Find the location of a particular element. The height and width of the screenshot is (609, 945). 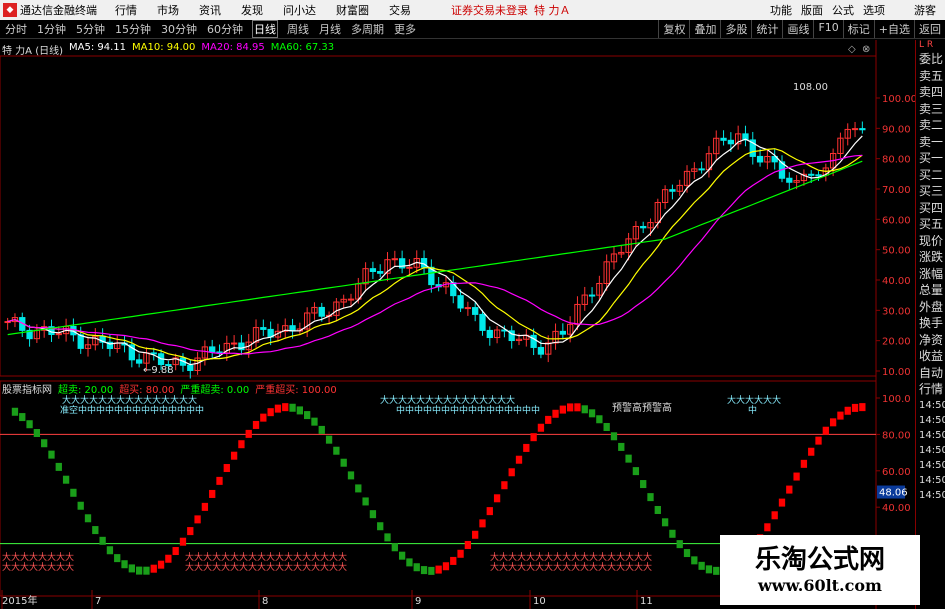

side-item: 换手 is located at coordinates (930, 323).